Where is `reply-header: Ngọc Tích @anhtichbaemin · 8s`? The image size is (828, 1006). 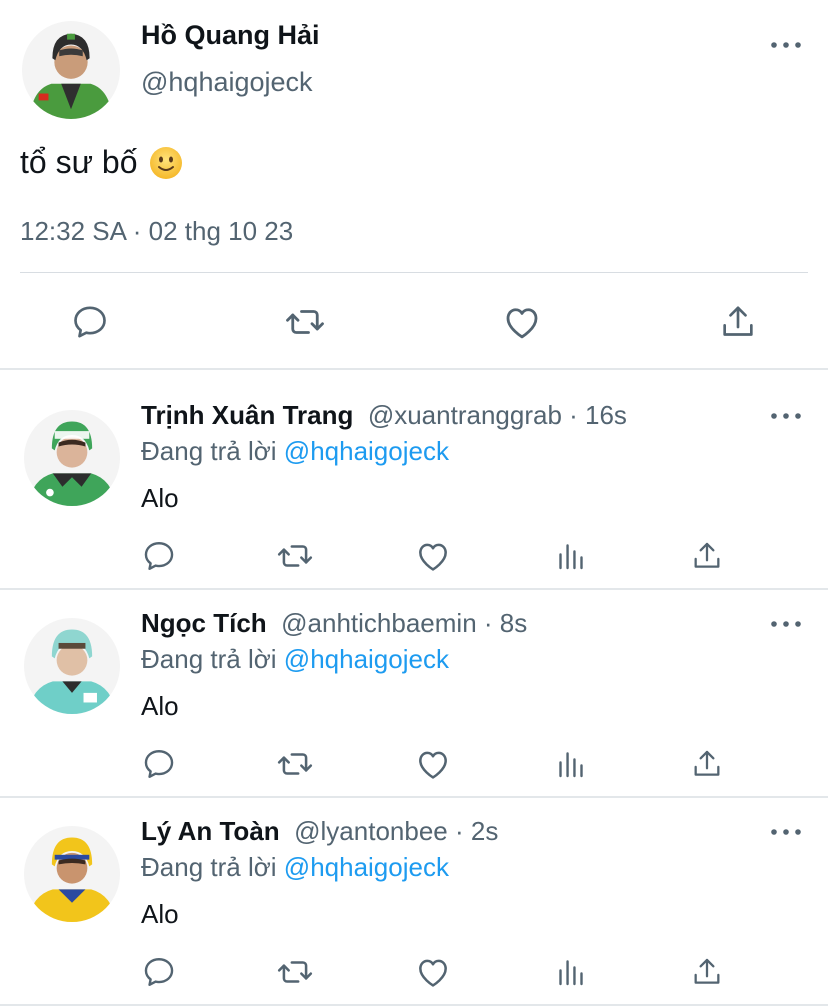 reply-header: Ngọc Tích @anhtichbaemin · 8s is located at coordinates (334, 623).